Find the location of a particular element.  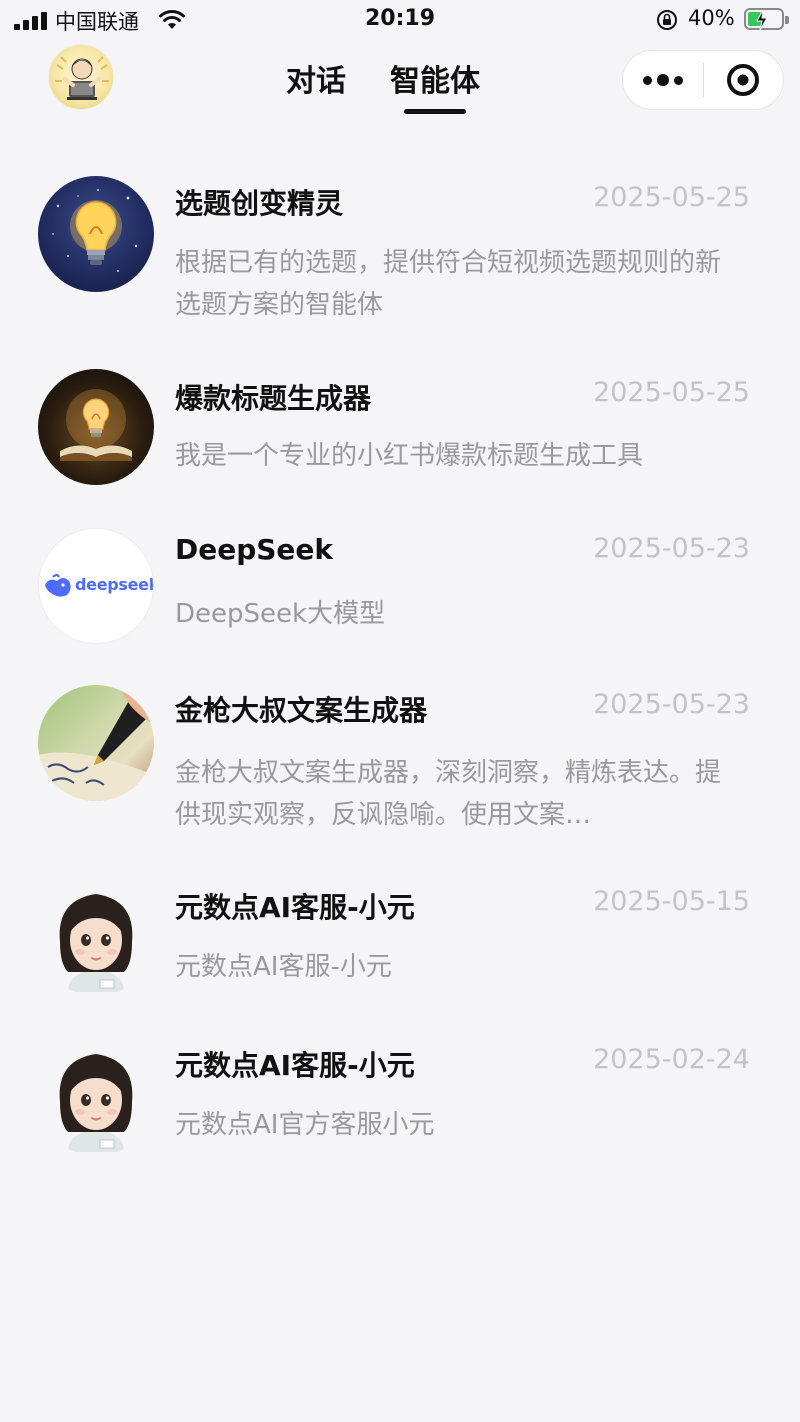

agent-item: deepseek DeepSeek 2025-05-23 DeepSeek大模型 is located at coordinates (400, 590).